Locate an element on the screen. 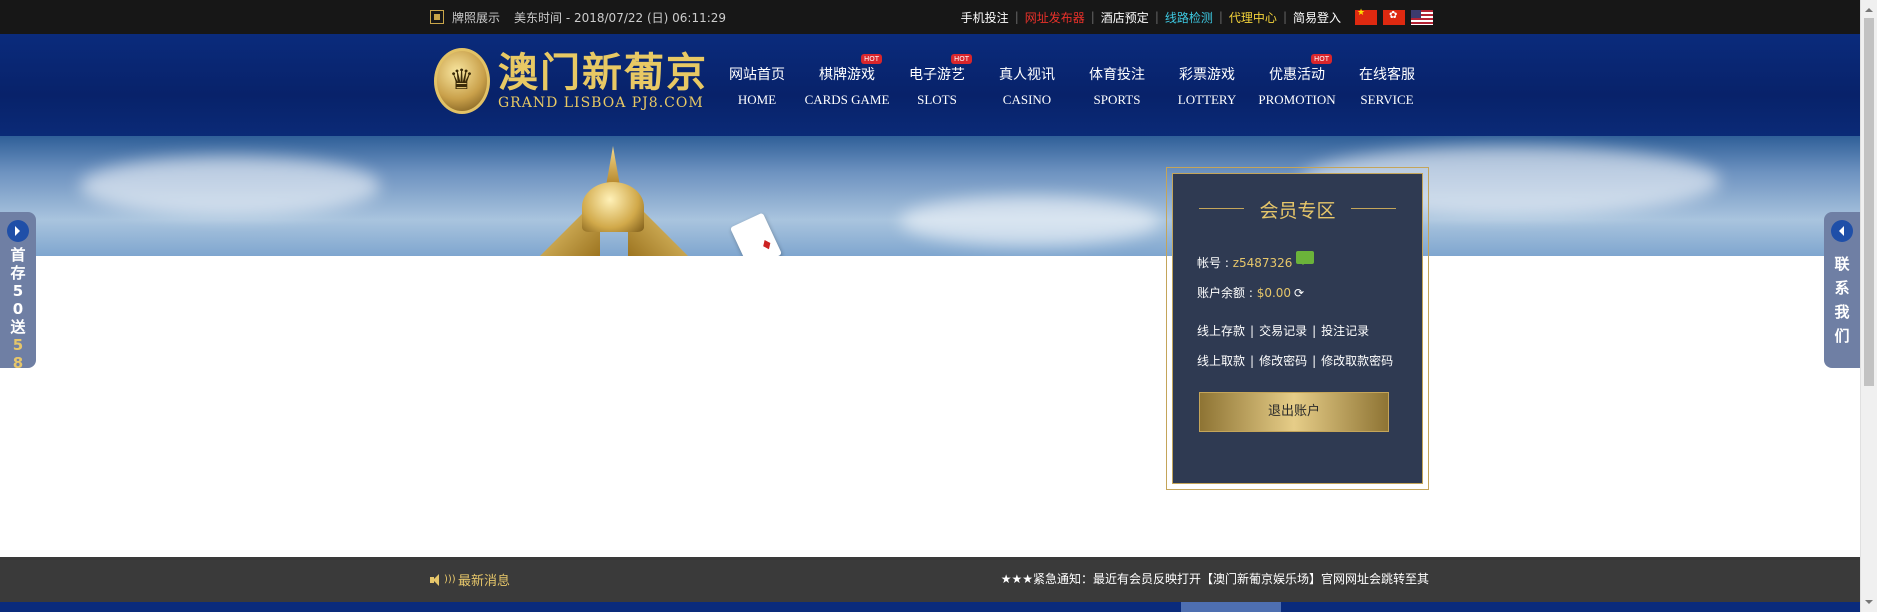 Image resolution: width=1877 pixels, height=612 pixels. account-row: 帐号 : z5487326 is located at coordinates (1256, 261).